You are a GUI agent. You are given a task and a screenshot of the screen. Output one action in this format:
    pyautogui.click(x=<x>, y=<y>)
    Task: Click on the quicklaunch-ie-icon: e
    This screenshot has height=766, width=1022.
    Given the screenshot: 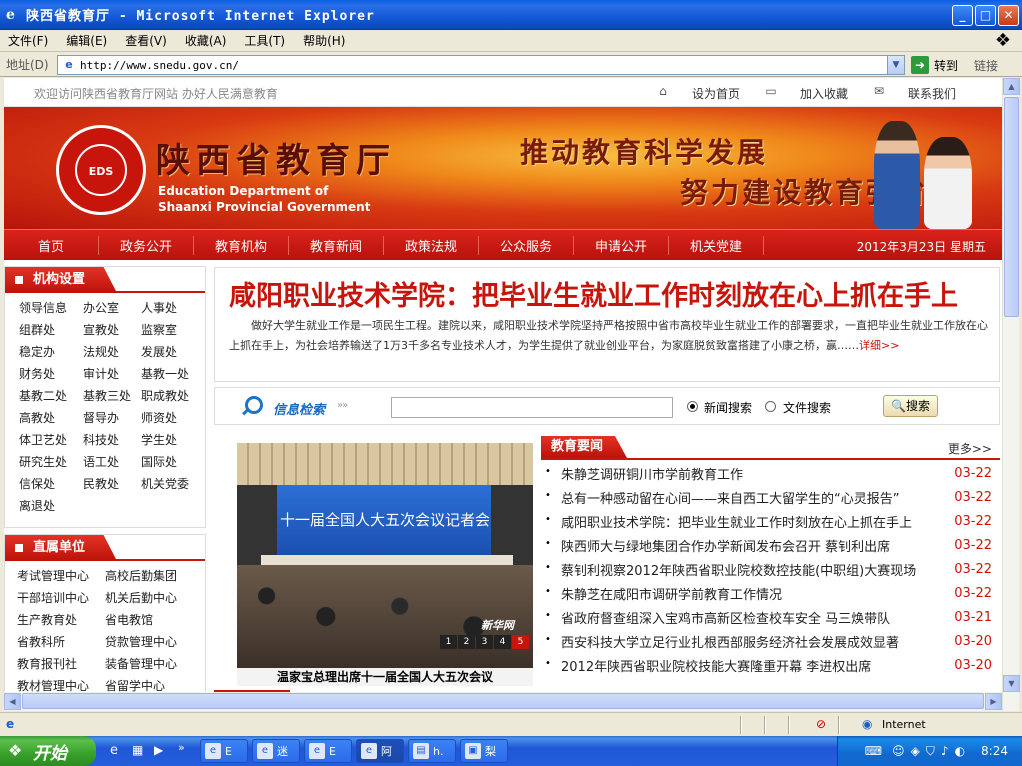 What is the action you would take?
    pyautogui.click(x=114, y=750)
    